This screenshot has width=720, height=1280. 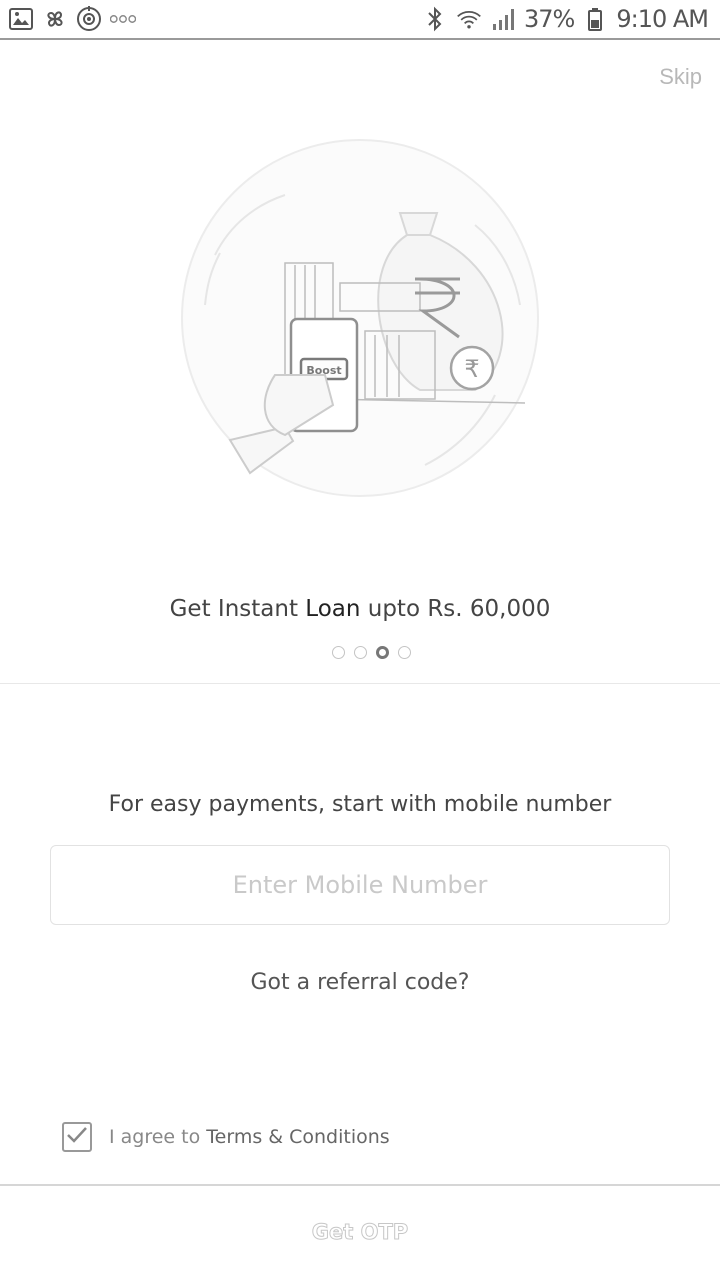 I want to click on wifi-icon, so click(x=469, y=19).